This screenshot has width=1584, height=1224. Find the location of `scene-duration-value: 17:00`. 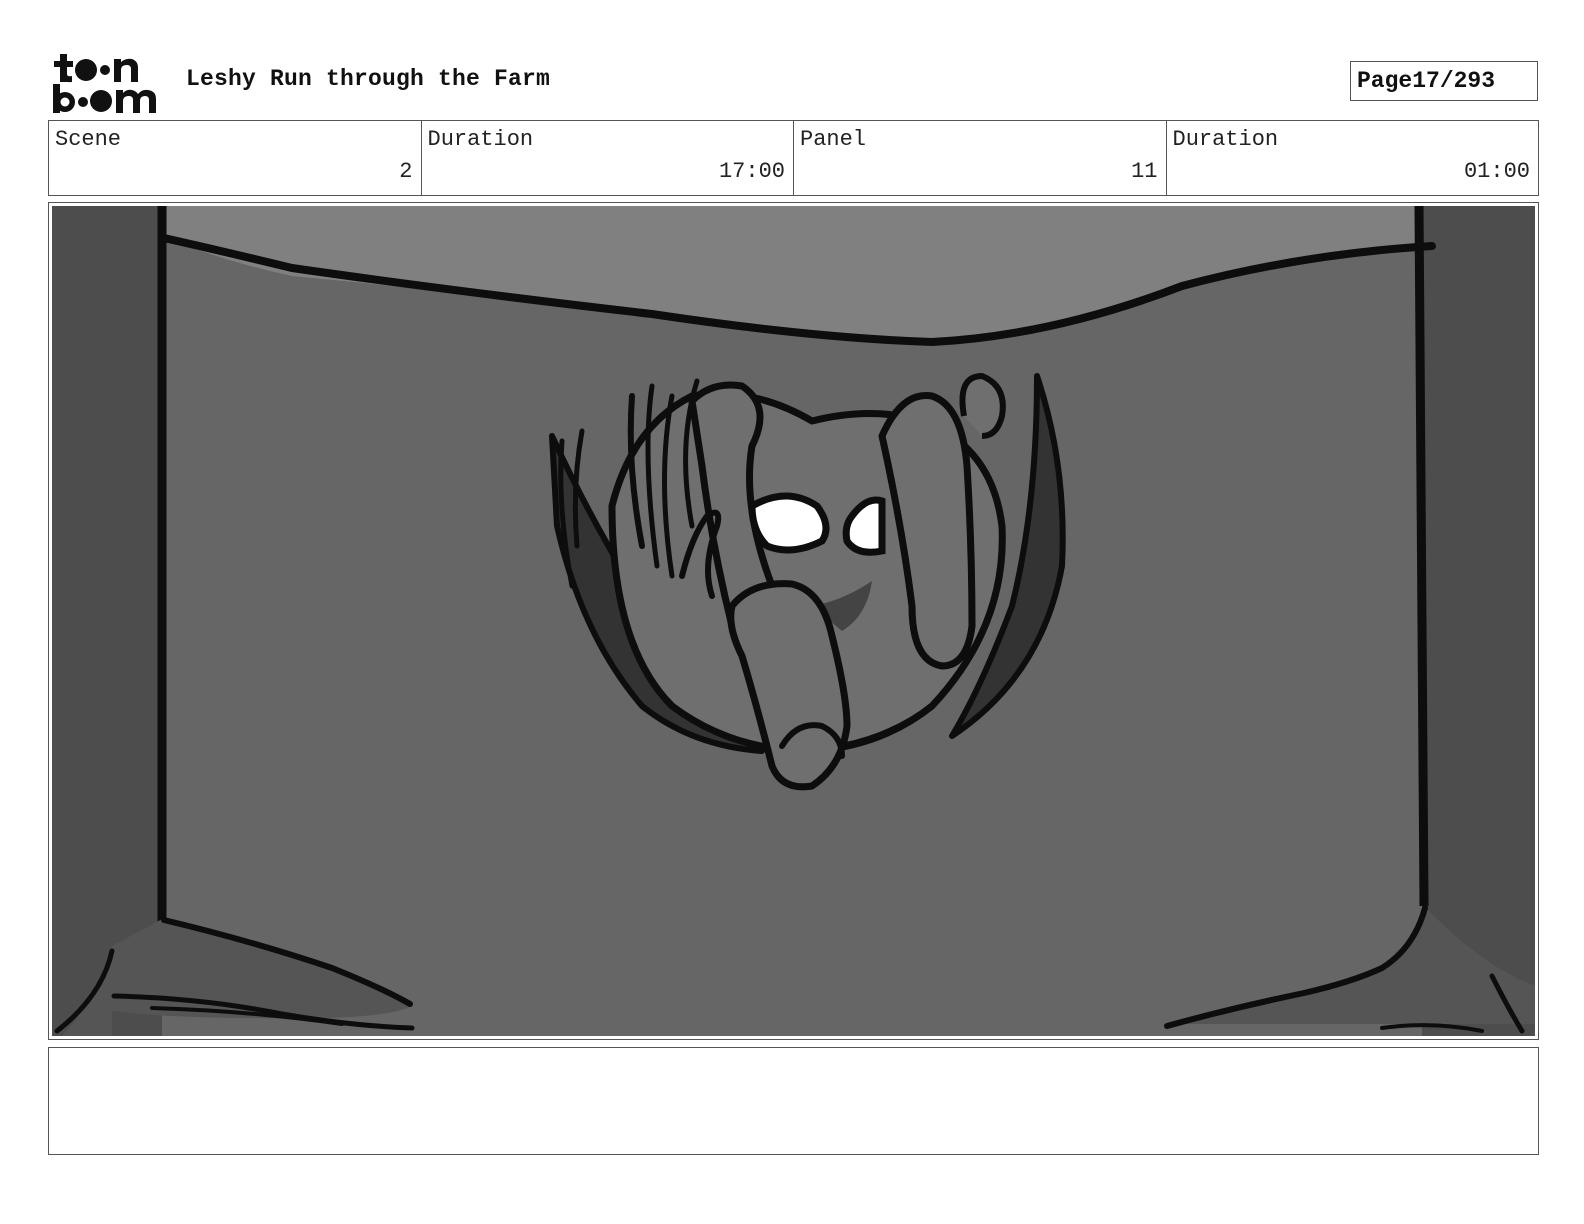

scene-duration-value: 17:00 is located at coordinates (751, 171).